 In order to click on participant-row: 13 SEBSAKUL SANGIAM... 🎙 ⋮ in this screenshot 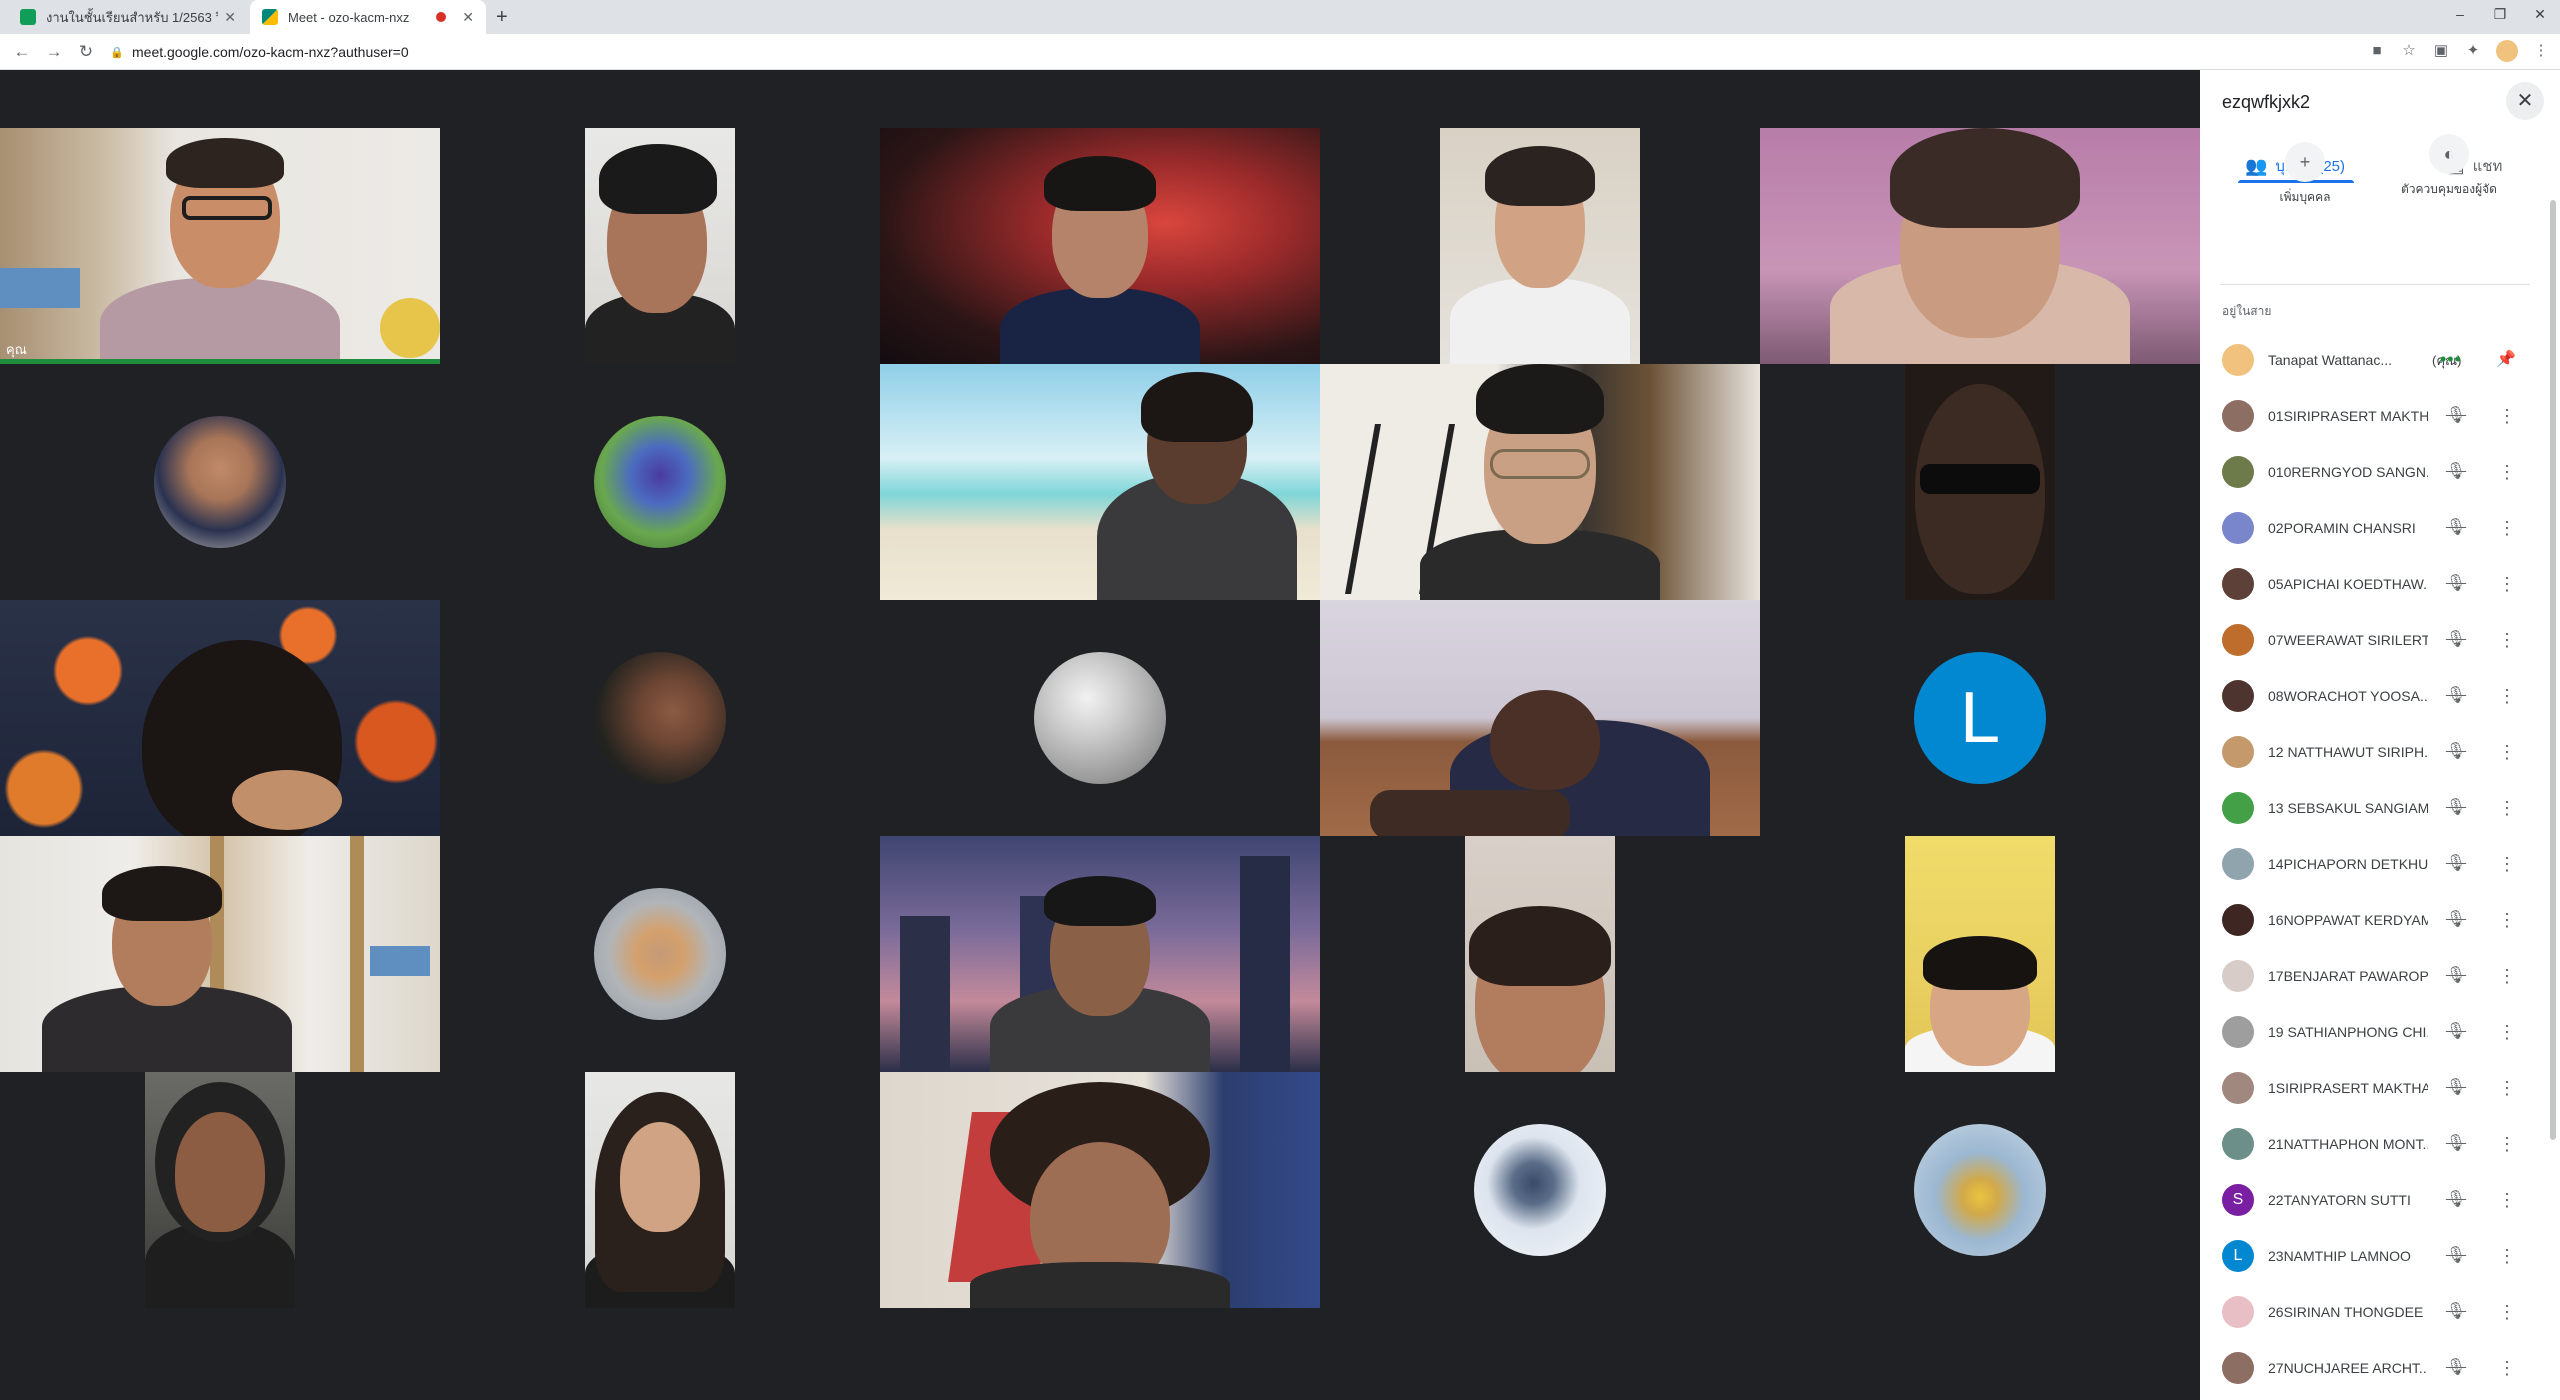, I will do `click(2370, 808)`.